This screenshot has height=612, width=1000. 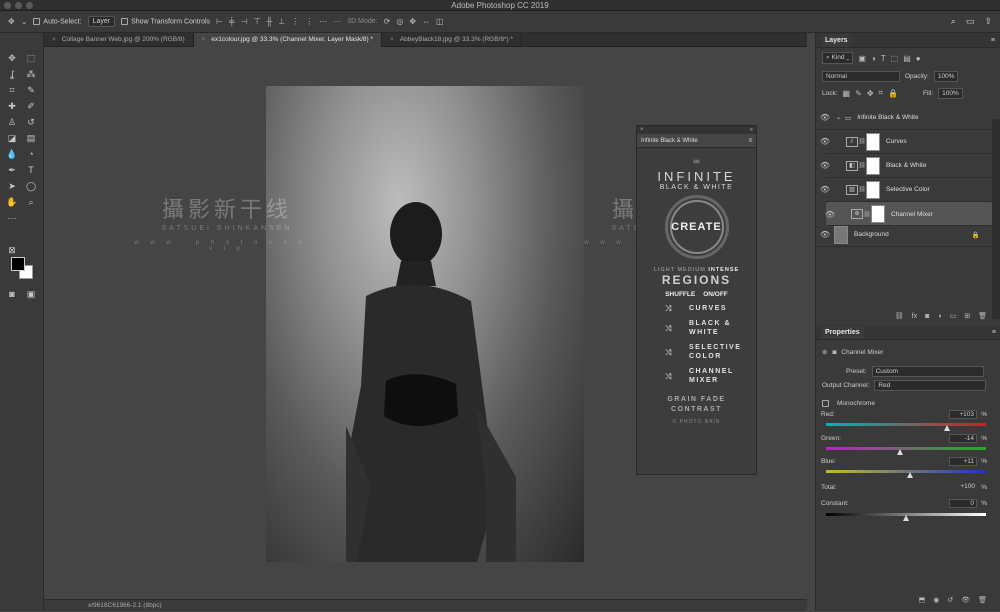 I want to click on lock-position-icon: ✥, so click(x=870, y=93).